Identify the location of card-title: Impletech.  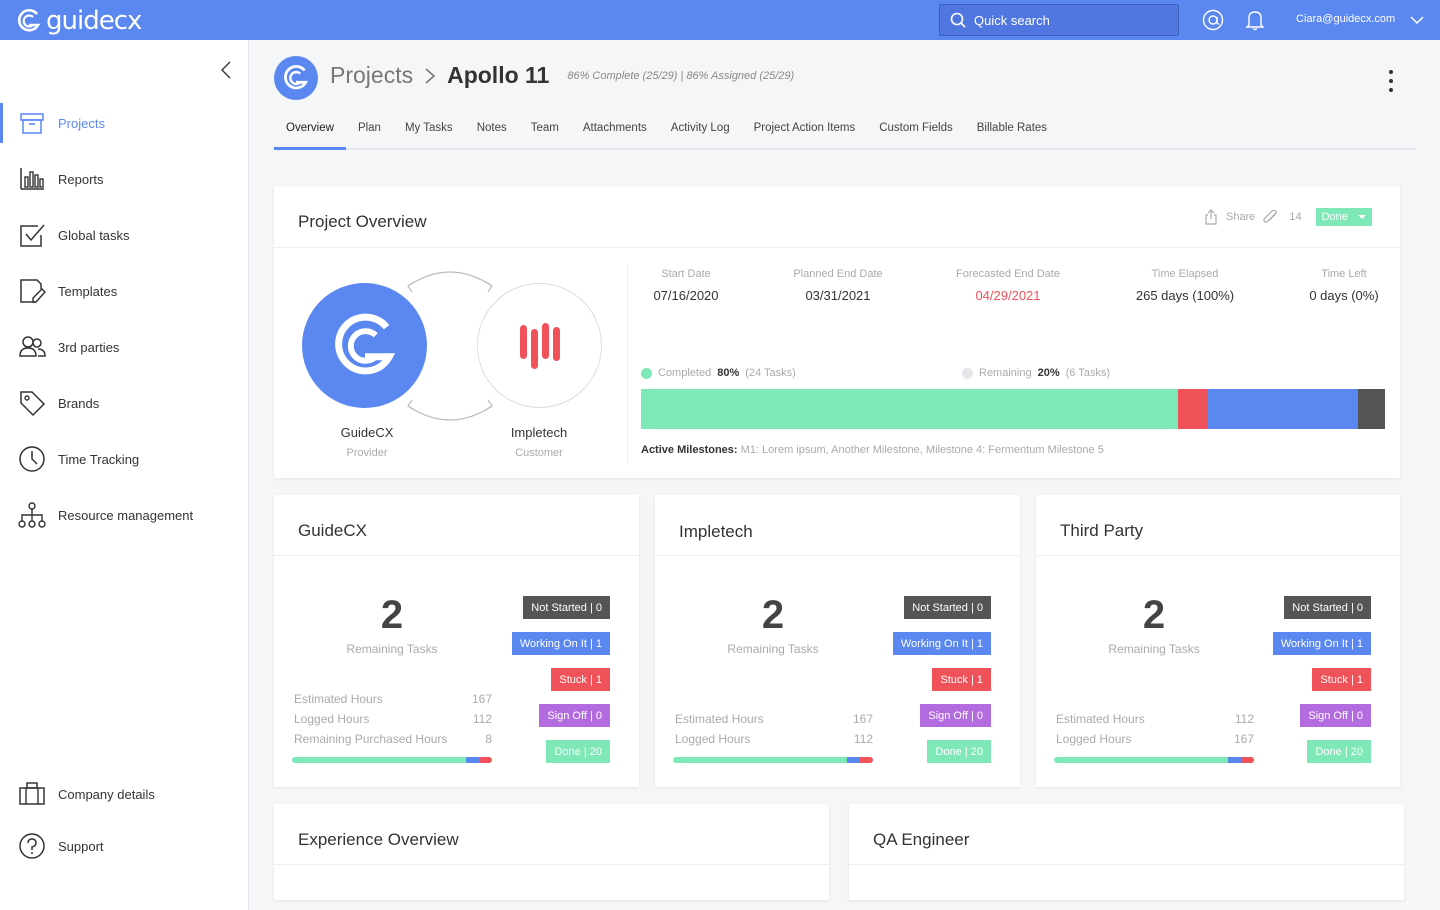
(716, 531).